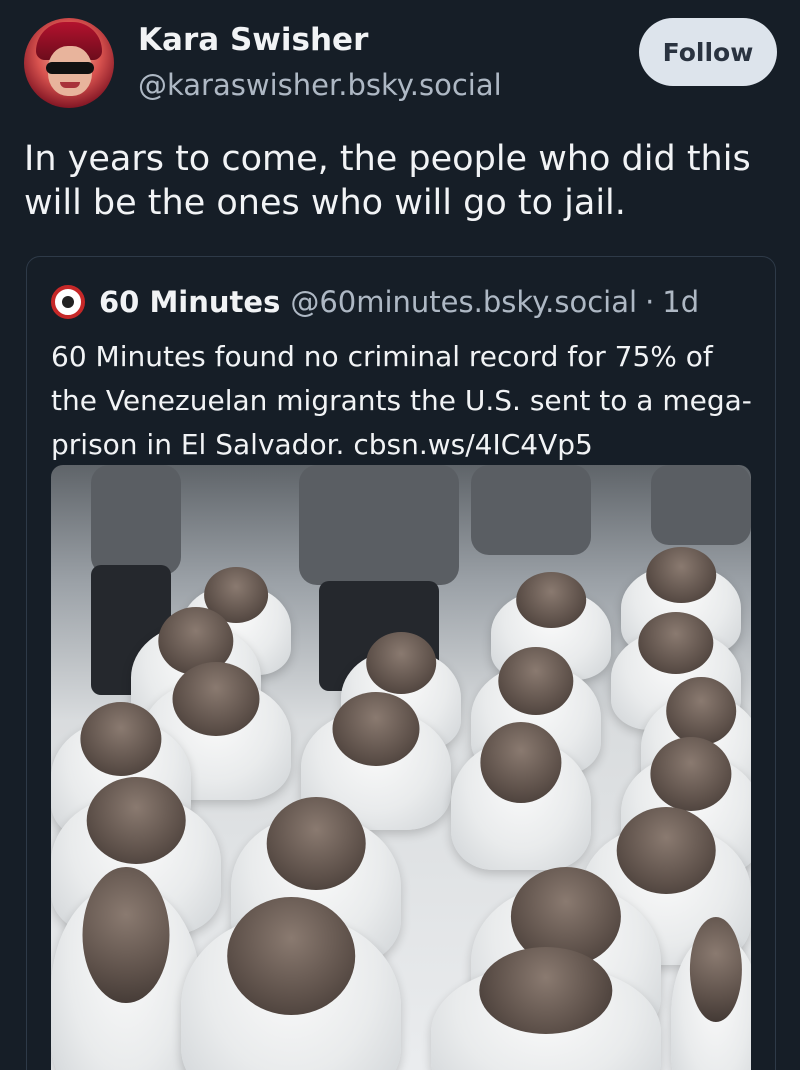 This screenshot has height=1070, width=800. I want to click on prisoner-figure, so click(521, 796).